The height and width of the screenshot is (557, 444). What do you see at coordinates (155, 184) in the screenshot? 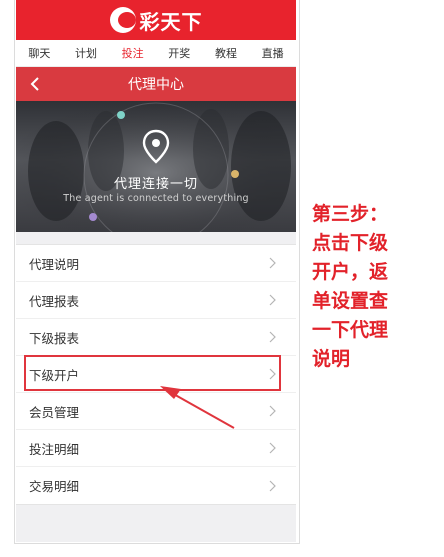
I see `banner-title: 代理连接一切` at bounding box center [155, 184].